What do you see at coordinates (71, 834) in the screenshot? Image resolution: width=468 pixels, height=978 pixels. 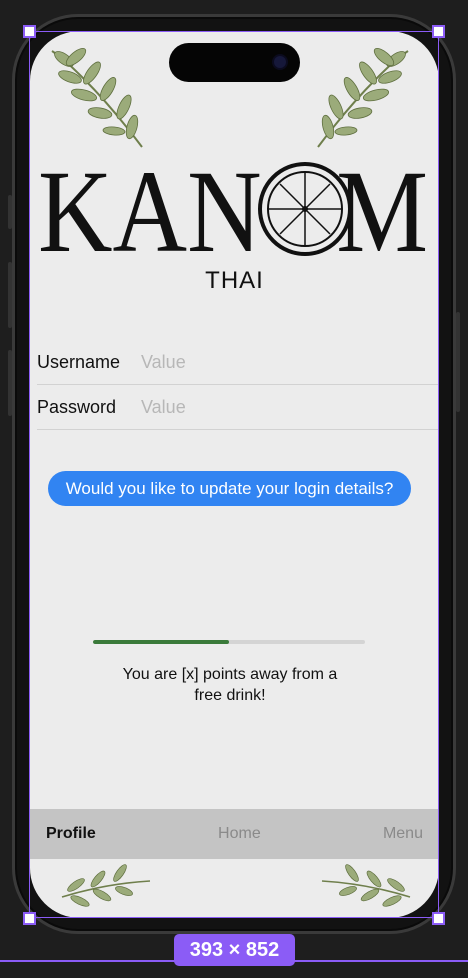 I see `tab-profile: Profile` at bounding box center [71, 834].